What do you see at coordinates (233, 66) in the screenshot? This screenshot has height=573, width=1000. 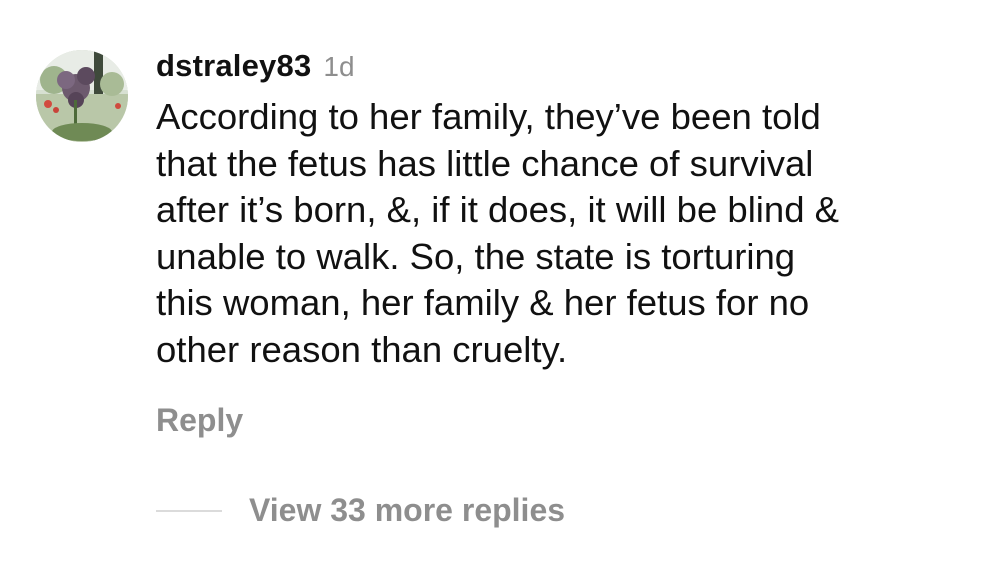 I see `username-link: dstraley83` at bounding box center [233, 66].